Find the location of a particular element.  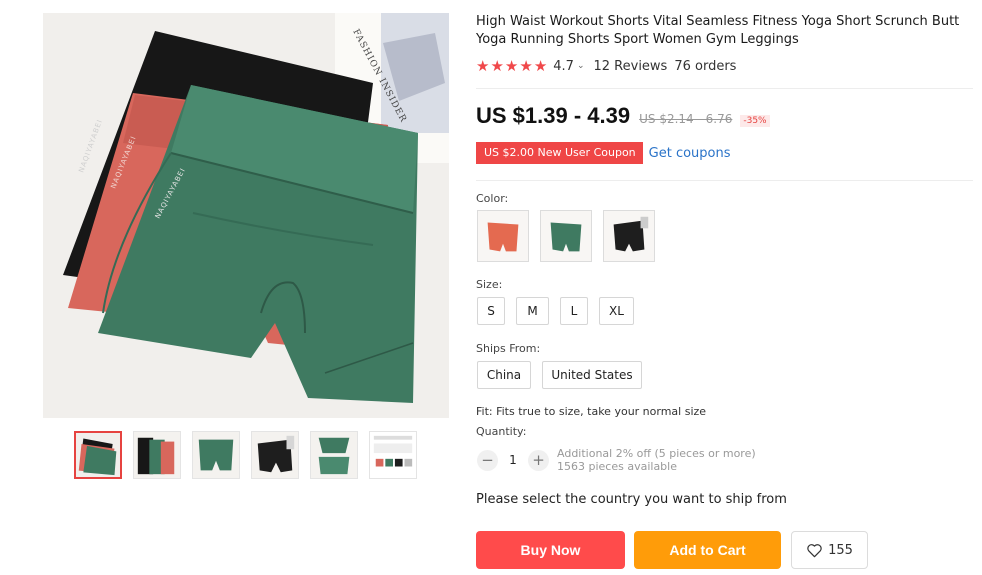

size-option-s: S is located at coordinates (491, 311).